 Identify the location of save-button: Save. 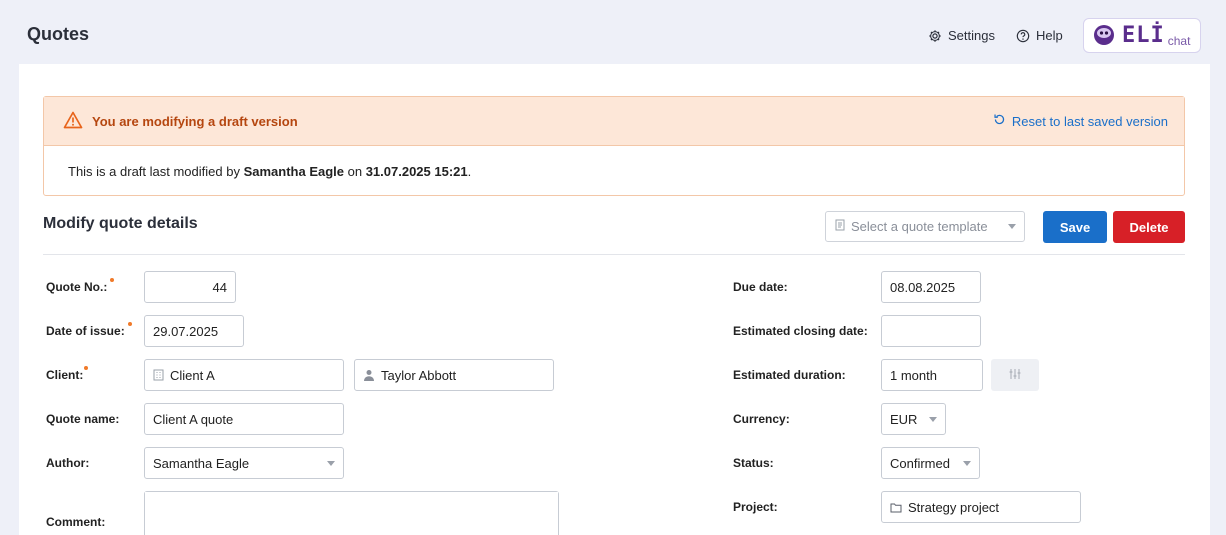
(1075, 227).